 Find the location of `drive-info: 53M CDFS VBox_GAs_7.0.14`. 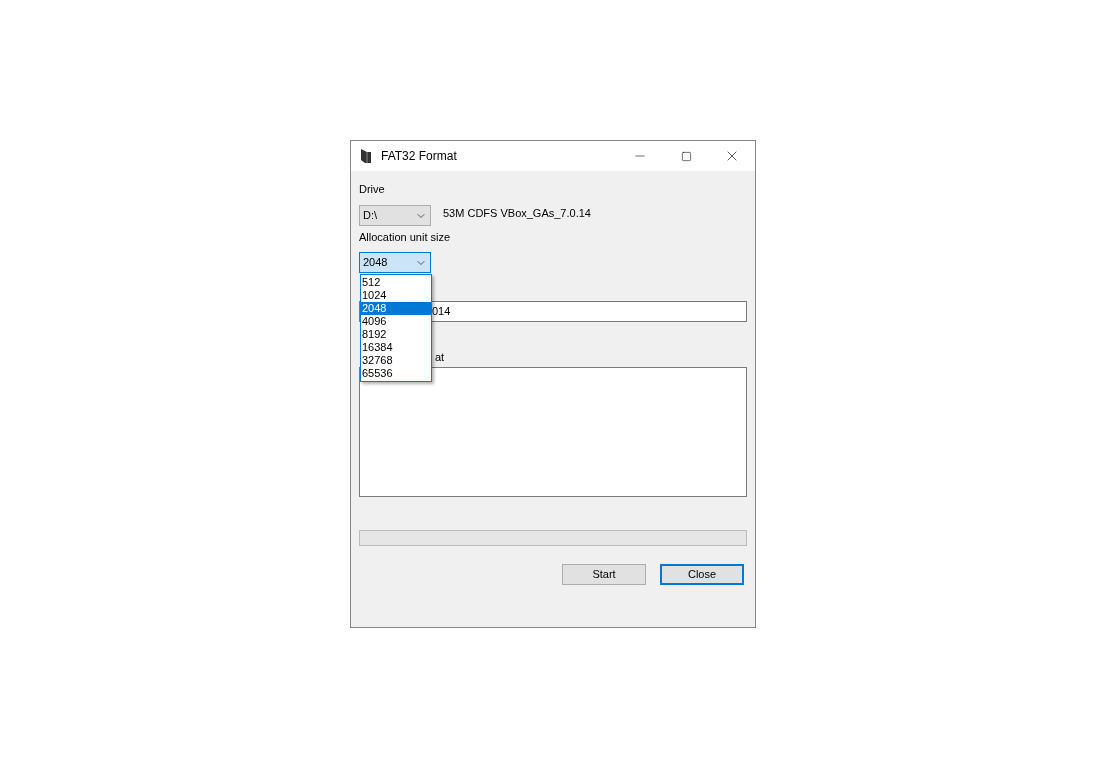

drive-info: 53M CDFS VBox_GAs_7.0.14 is located at coordinates (517, 214).